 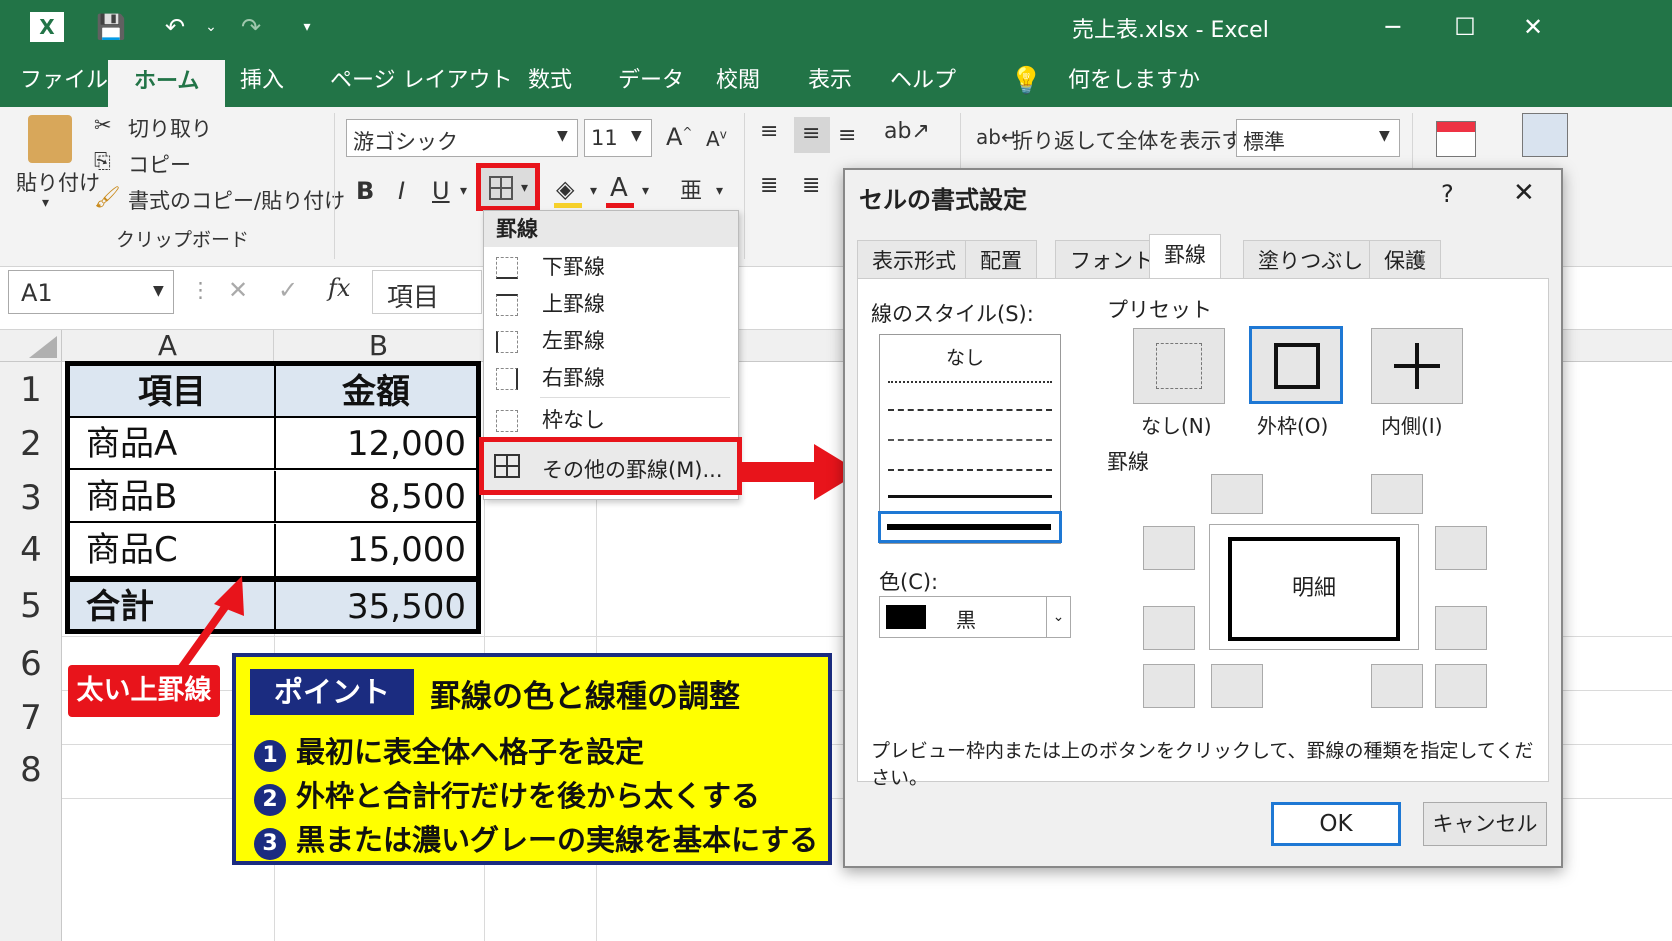 What do you see at coordinates (376, 444) in the screenshot?
I see `table-cell-amount: 12,000` at bounding box center [376, 444].